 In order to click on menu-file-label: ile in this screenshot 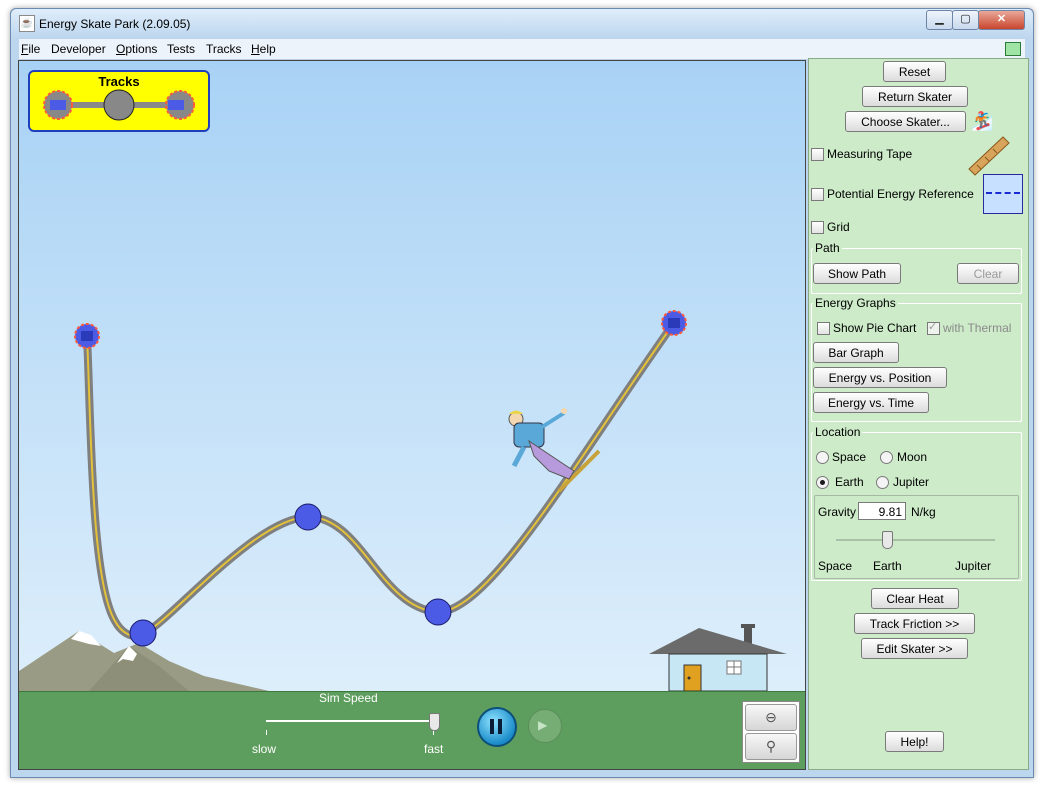, I will do `click(34, 49)`.